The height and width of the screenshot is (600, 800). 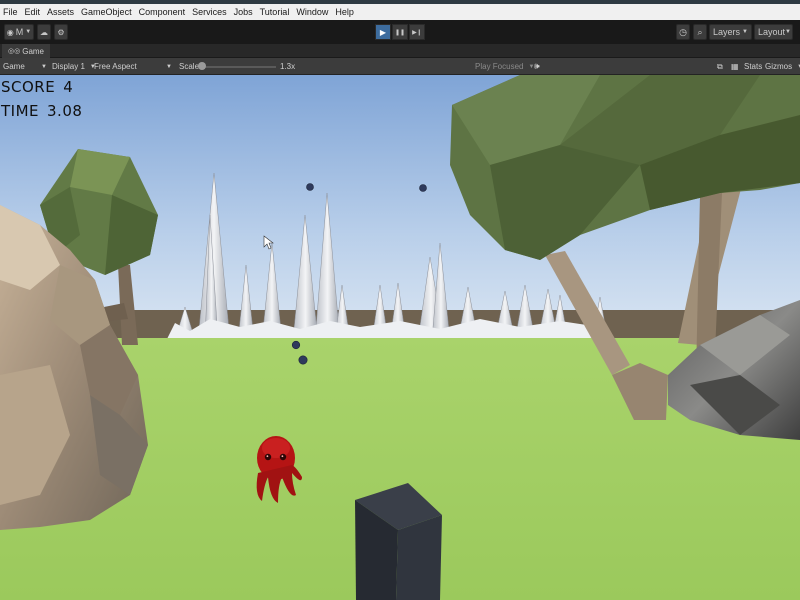 What do you see at coordinates (106, 12) in the screenshot?
I see `menu-gameobject: GameObject` at bounding box center [106, 12].